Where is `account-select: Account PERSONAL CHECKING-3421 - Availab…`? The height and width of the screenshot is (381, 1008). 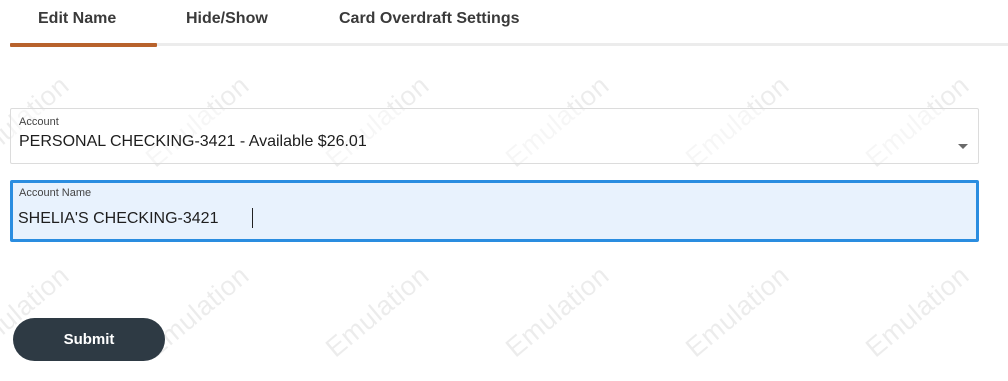
account-select: Account PERSONAL CHECKING-3421 - Availab… is located at coordinates (494, 136).